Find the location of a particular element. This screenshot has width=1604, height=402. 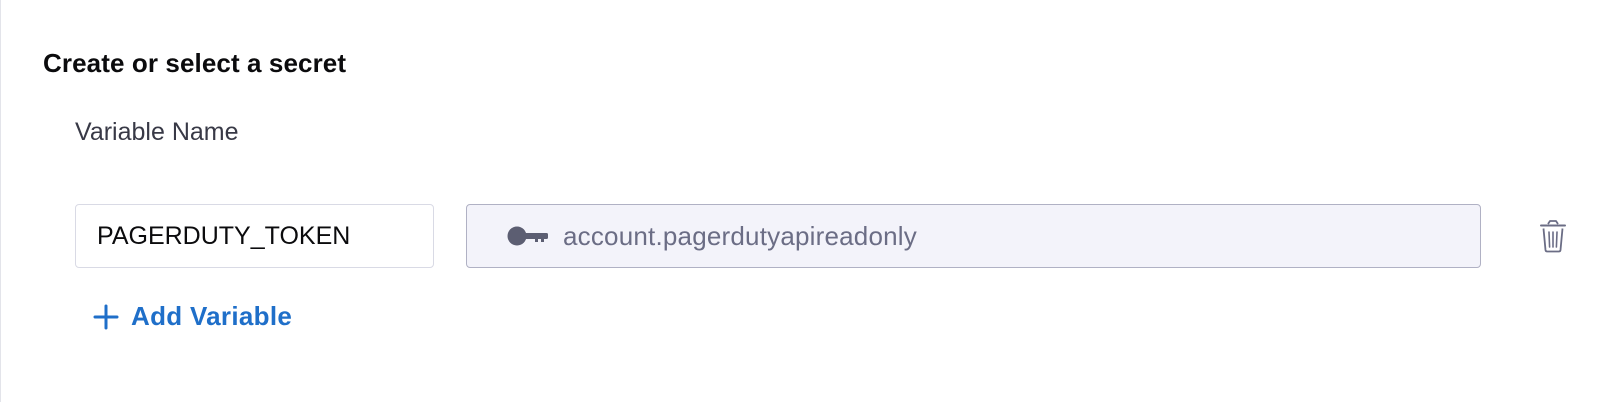

secret-reference-field: account.pagerdutyapireadonly is located at coordinates (973, 236).